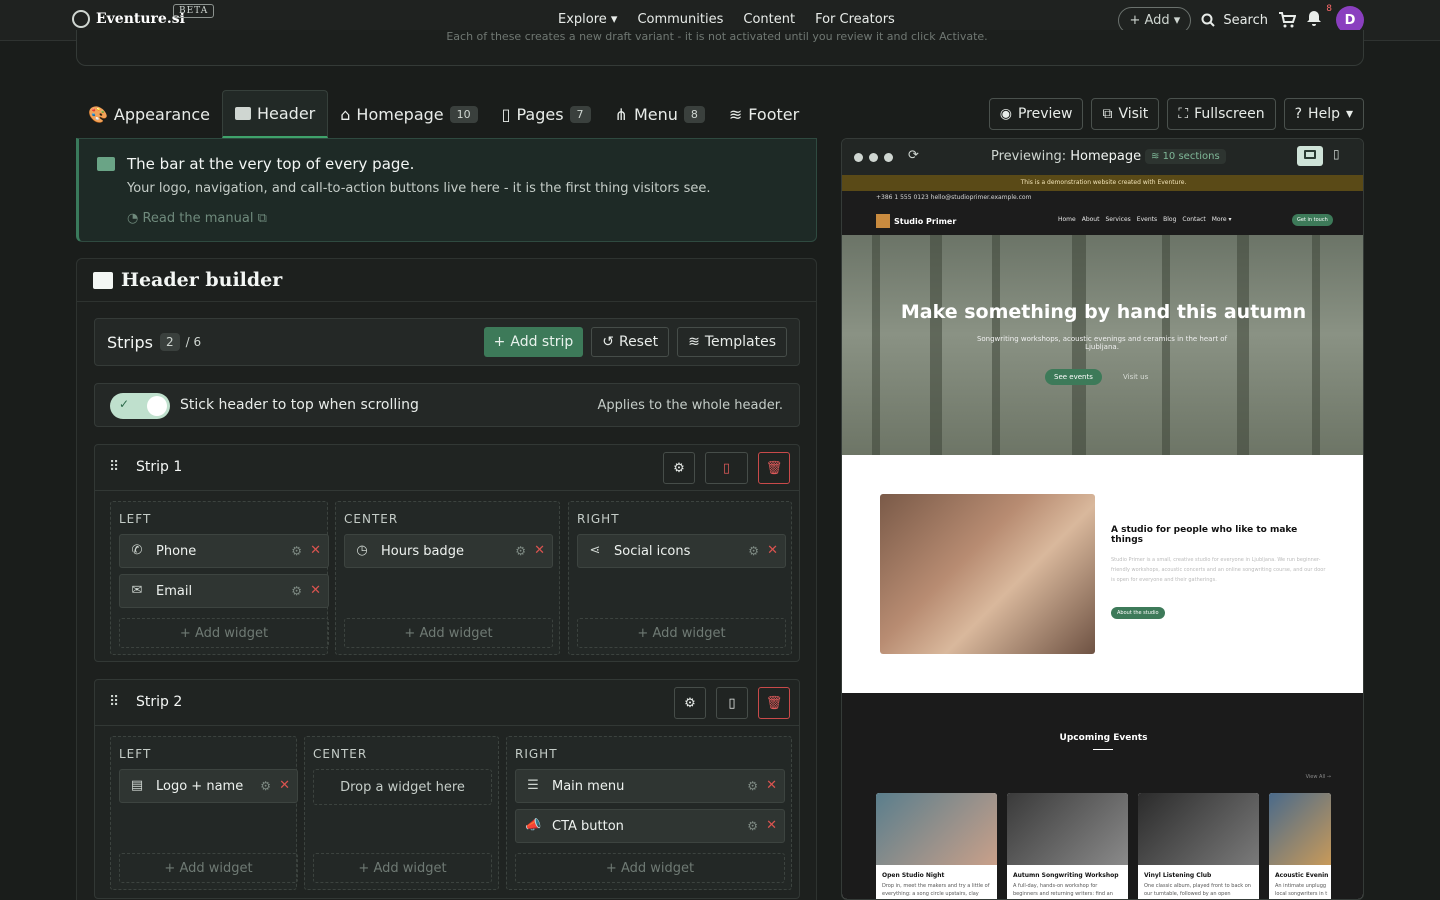 This screenshot has width=1440, height=900. Describe the element at coordinates (197, 218) in the screenshot. I see `read-manual-link: ◔ Read the manual ⧉` at that location.